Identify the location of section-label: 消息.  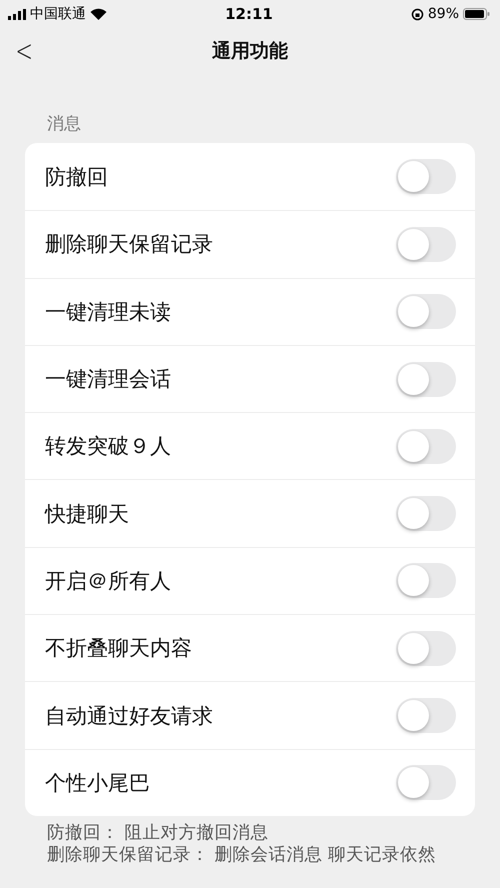
(64, 124).